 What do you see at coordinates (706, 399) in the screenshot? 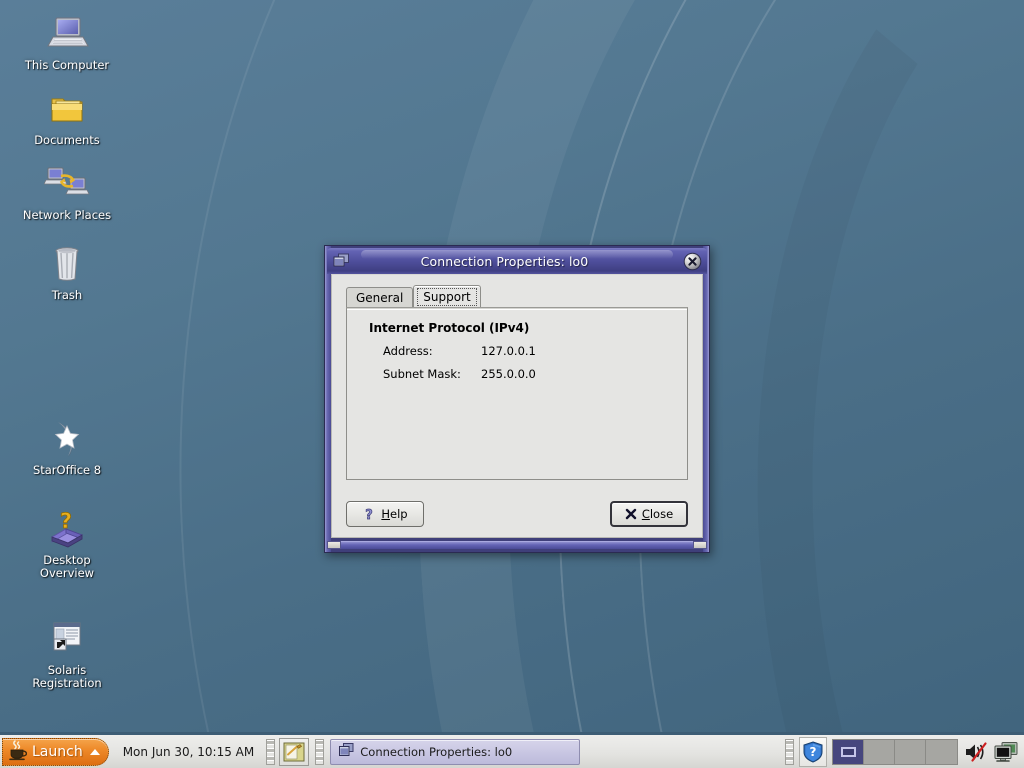
I see `window-border-right` at bounding box center [706, 399].